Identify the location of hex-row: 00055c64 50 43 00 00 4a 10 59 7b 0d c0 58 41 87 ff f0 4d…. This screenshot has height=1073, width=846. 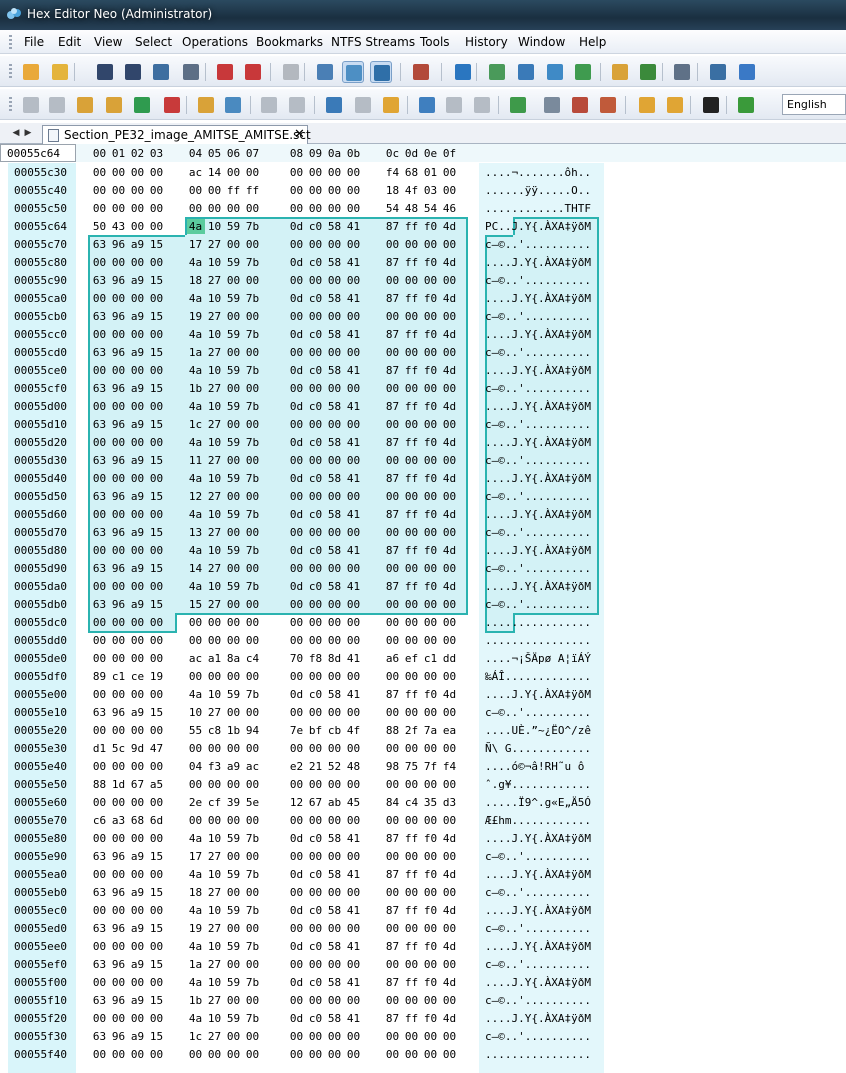
(423, 226).